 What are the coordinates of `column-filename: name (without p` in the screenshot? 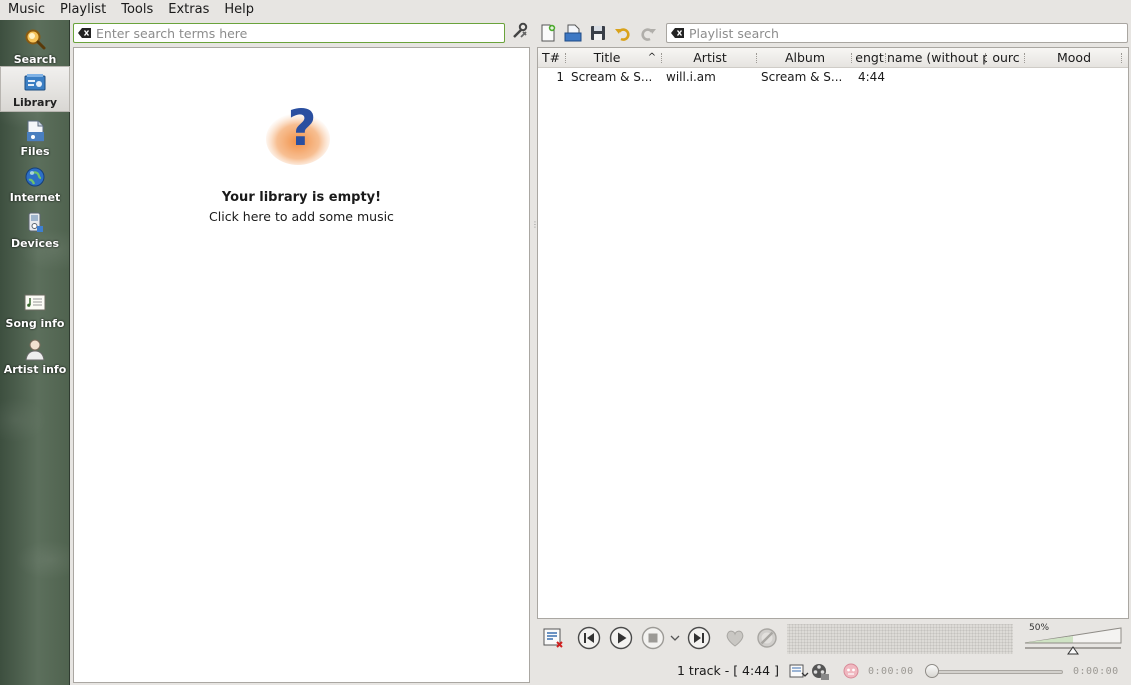 It's located at (937, 58).